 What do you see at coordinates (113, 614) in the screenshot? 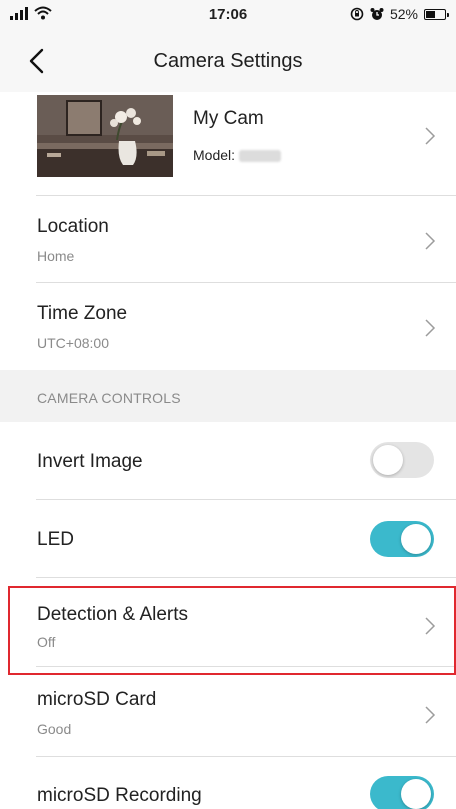
I see `detection-alerts-title: Detection & Alerts` at bounding box center [113, 614].